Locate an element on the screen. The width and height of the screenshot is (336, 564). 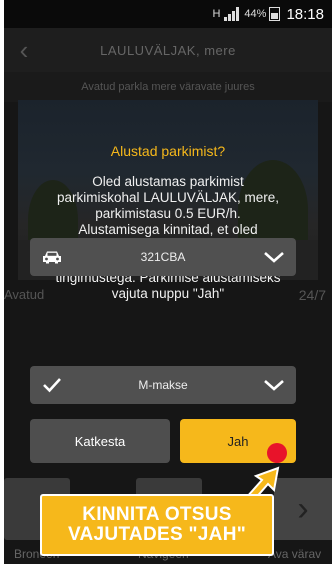
open-gate-label: Ava värav is located at coordinates (295, 554).